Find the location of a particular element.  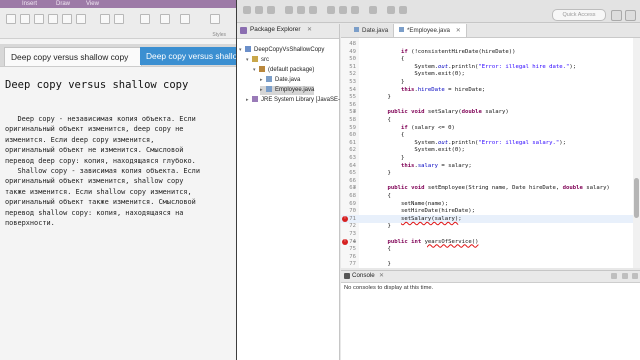

page-tab-secondary: Deep copy versus shallow co is located at coordinates (188, 56).